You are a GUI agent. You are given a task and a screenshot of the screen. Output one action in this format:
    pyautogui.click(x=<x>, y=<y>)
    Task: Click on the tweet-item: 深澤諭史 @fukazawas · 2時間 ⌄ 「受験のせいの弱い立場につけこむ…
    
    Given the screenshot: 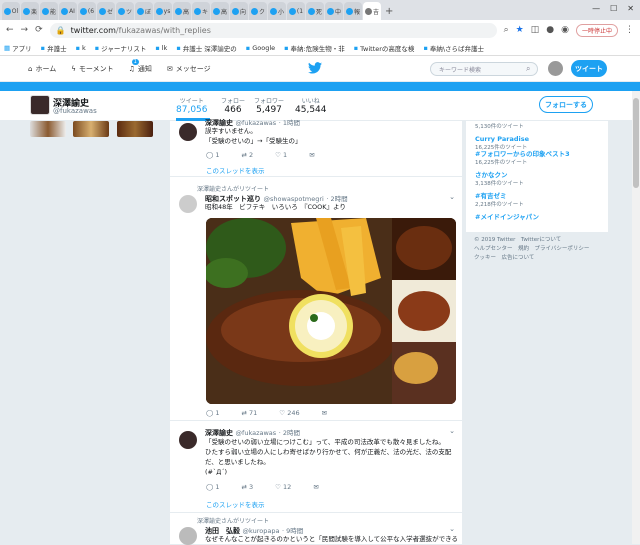 What is the action you would take?
    pyautogui.click(x=316, y=467)
    